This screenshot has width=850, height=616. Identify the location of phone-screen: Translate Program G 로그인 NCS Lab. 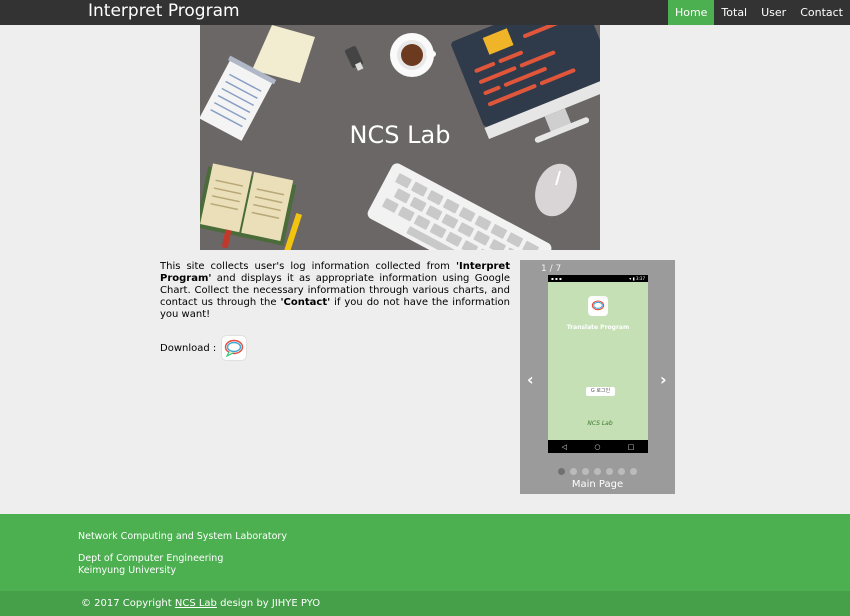
(598, 361).